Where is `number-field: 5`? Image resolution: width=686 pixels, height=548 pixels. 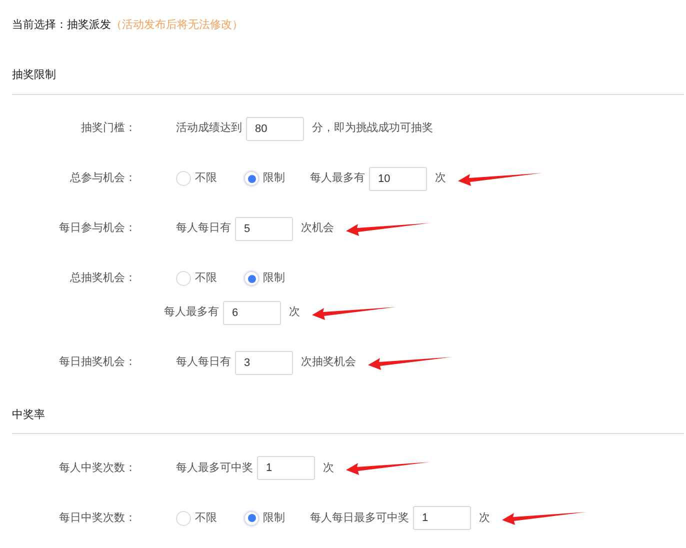
number-field: 5 is located at coordinates (264, 228).